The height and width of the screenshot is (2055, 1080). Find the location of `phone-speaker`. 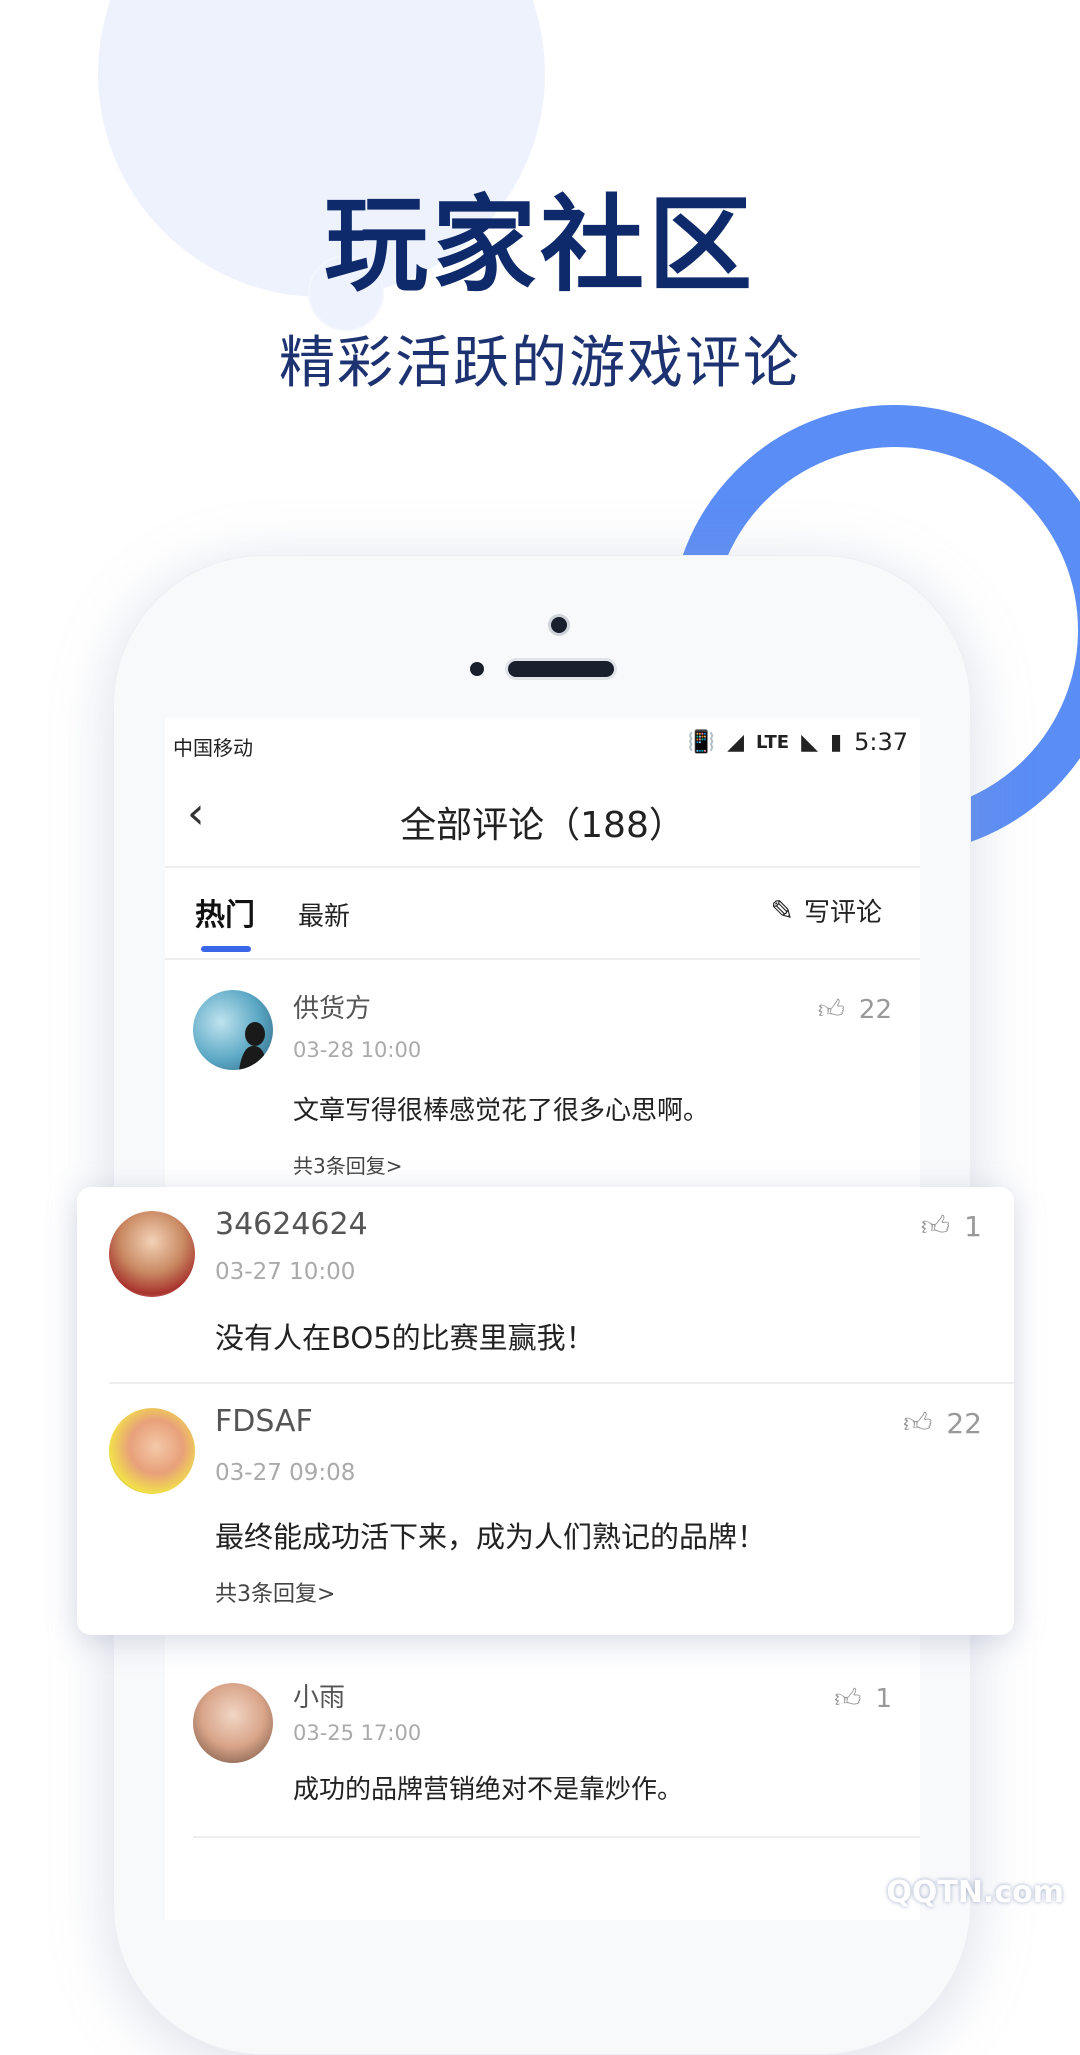

phone-speaker is located at coordinates (561, 669).